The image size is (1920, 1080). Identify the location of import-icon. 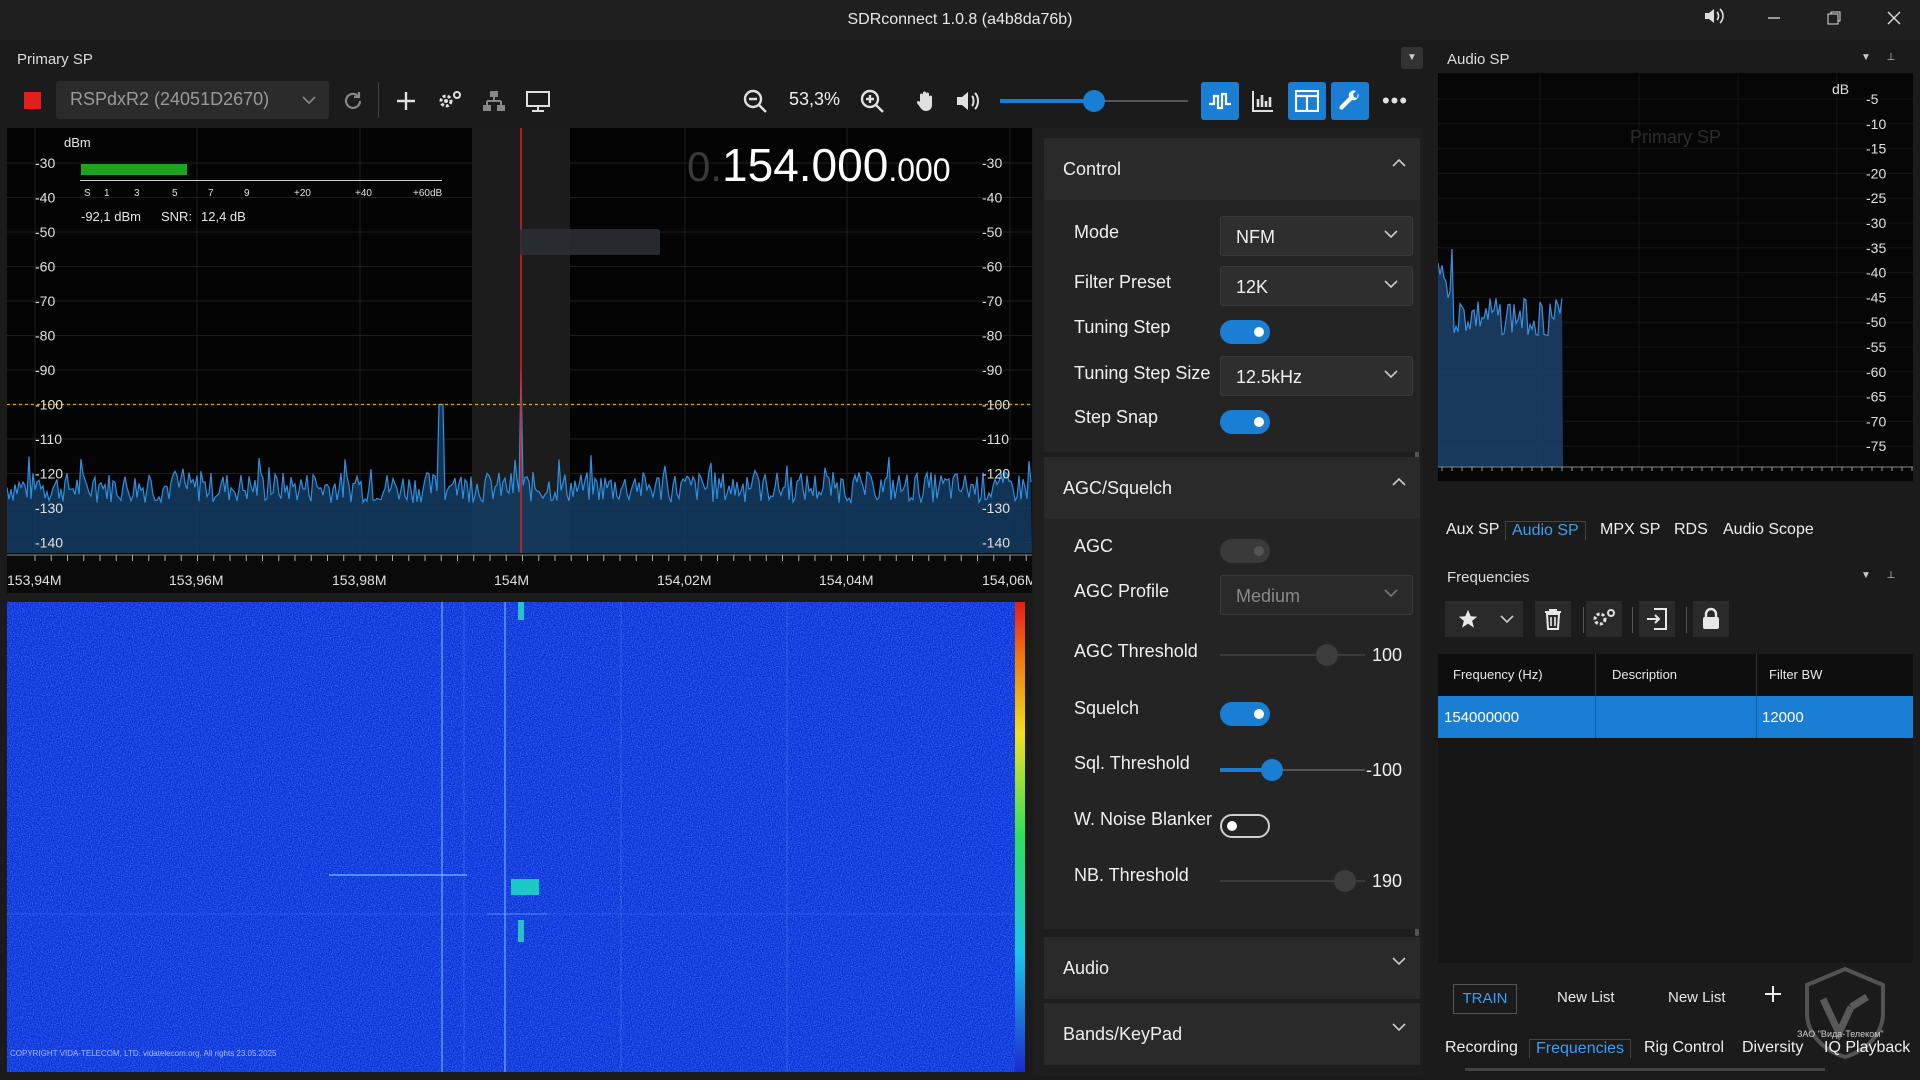
(1657, 619).